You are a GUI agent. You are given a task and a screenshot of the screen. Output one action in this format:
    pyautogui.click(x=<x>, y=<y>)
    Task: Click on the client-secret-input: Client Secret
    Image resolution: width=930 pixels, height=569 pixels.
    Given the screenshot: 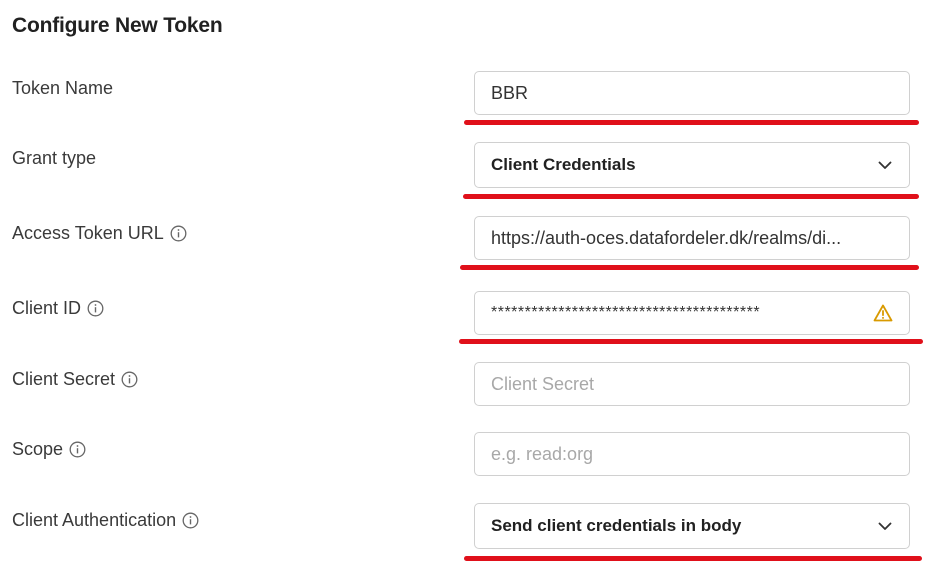 What is the action you would take?
    pyautogui.click(x=692, y=384)
    